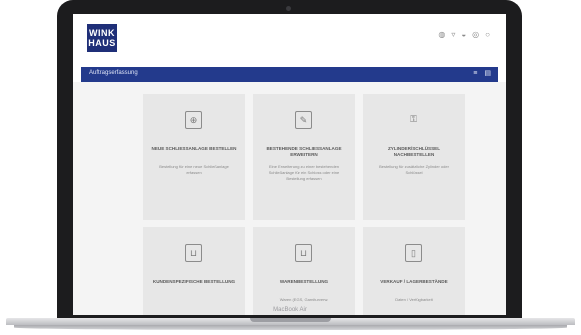 The image size is (581, 335). What do you see at coordinates (288, 8) in the screenshot?
I see `camera-icon` at bounding box center [288, 8].